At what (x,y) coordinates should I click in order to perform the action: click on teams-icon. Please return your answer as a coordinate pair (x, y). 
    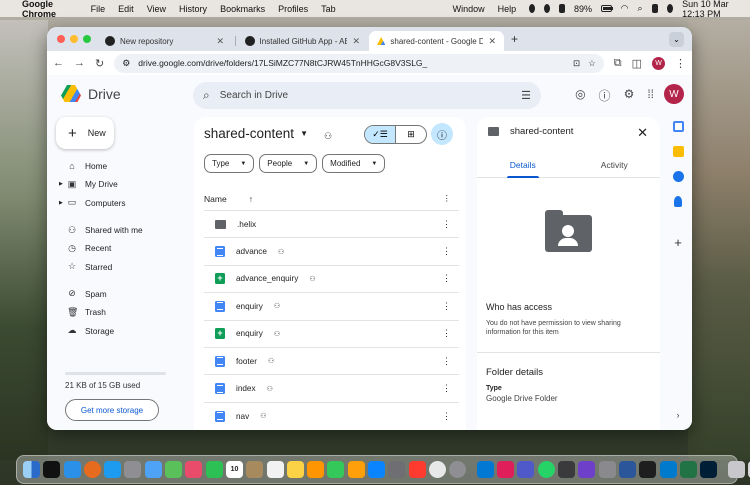
    Looking at the image, I should click on (526, 469).